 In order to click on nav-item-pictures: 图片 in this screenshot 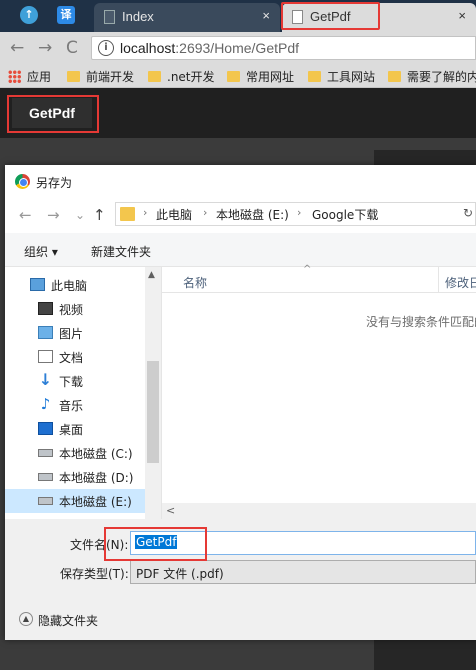, I will do `click(75, 333)`.